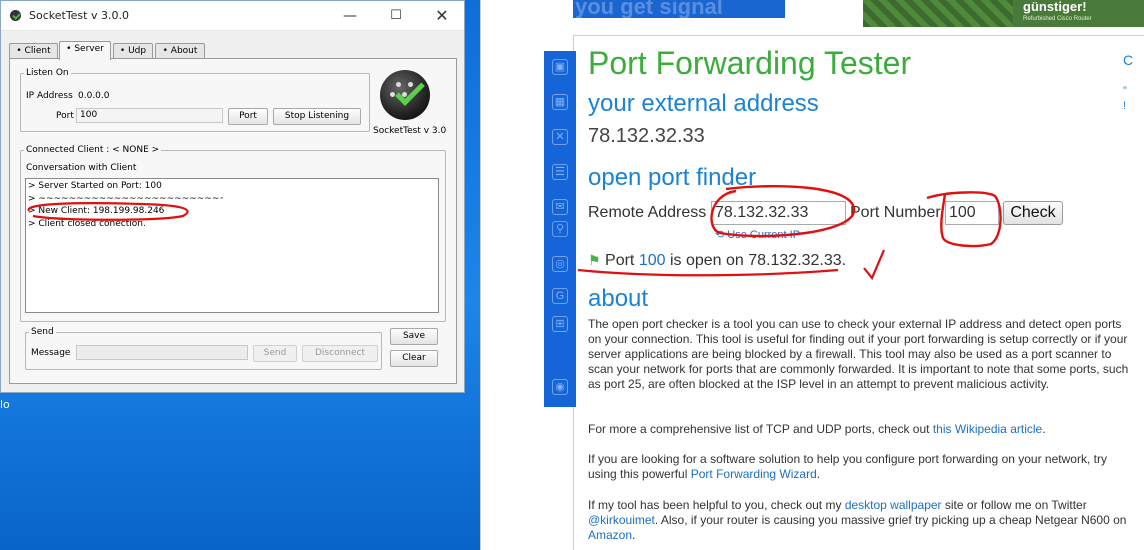 The width and height of the screenshot is (1144, 550). What do you see at coordinates (49, 96) in the screenshot?
I see `ip-address-label: IP Address` at bounding box center [49, 96].